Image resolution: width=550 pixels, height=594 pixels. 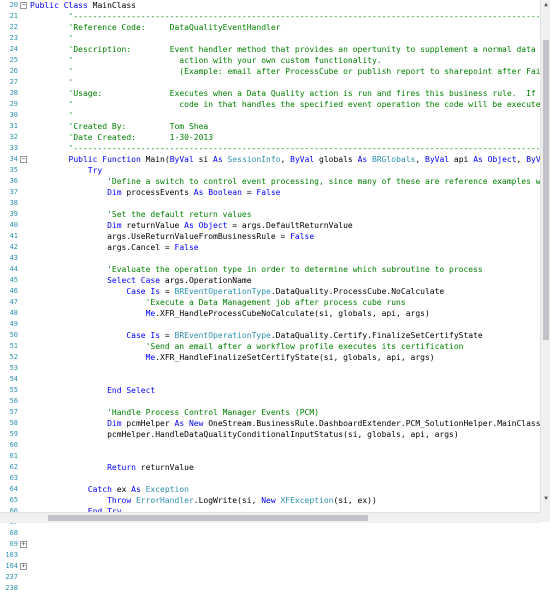 I want to click on code-line: Dim processEvents As Boolean = False, so click(x=155, y=192).